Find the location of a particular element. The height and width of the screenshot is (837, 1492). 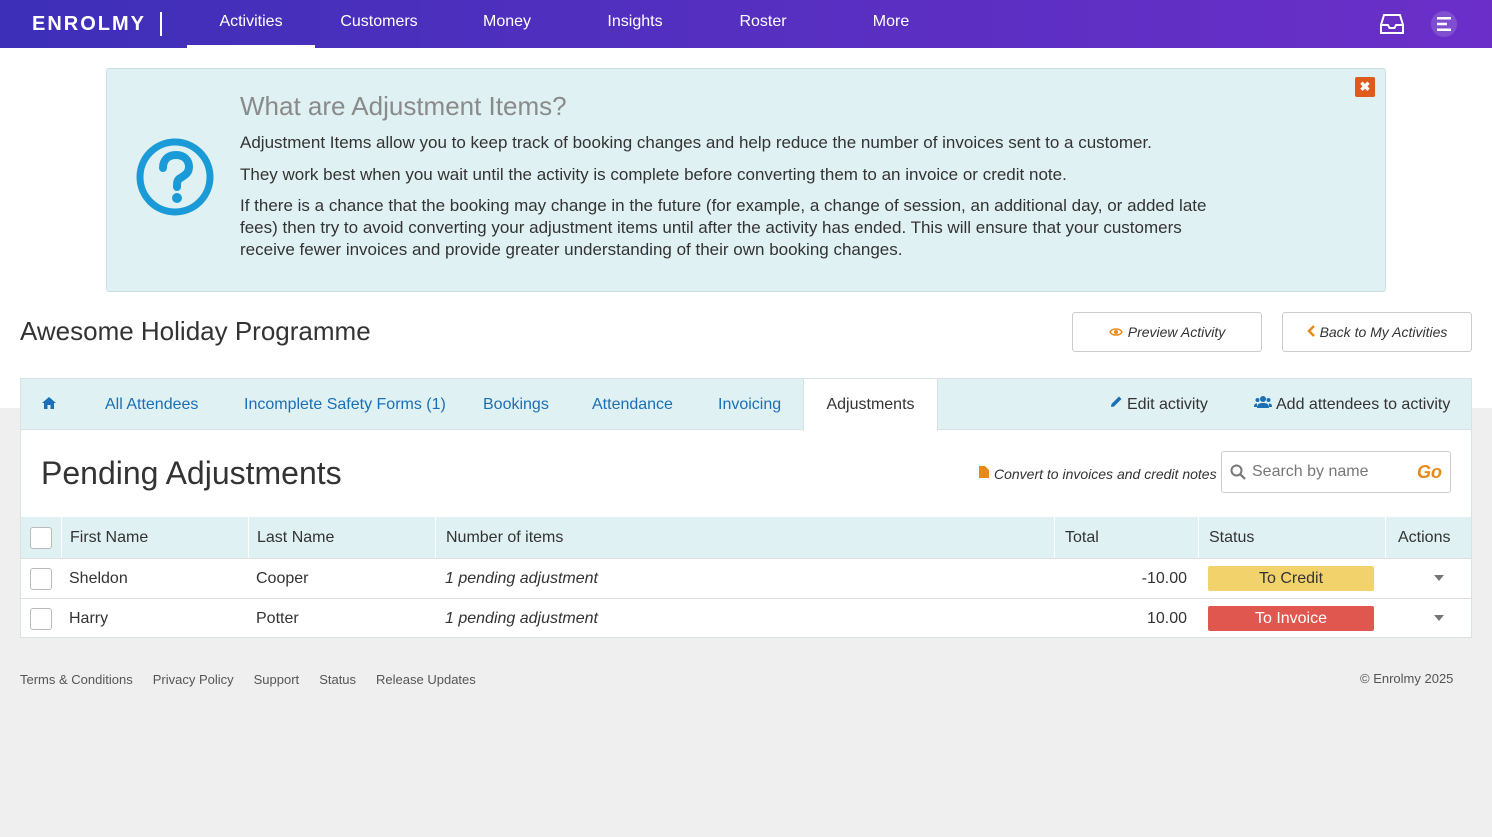

status-badge: To Credit is located at coordinates (1291, 578).